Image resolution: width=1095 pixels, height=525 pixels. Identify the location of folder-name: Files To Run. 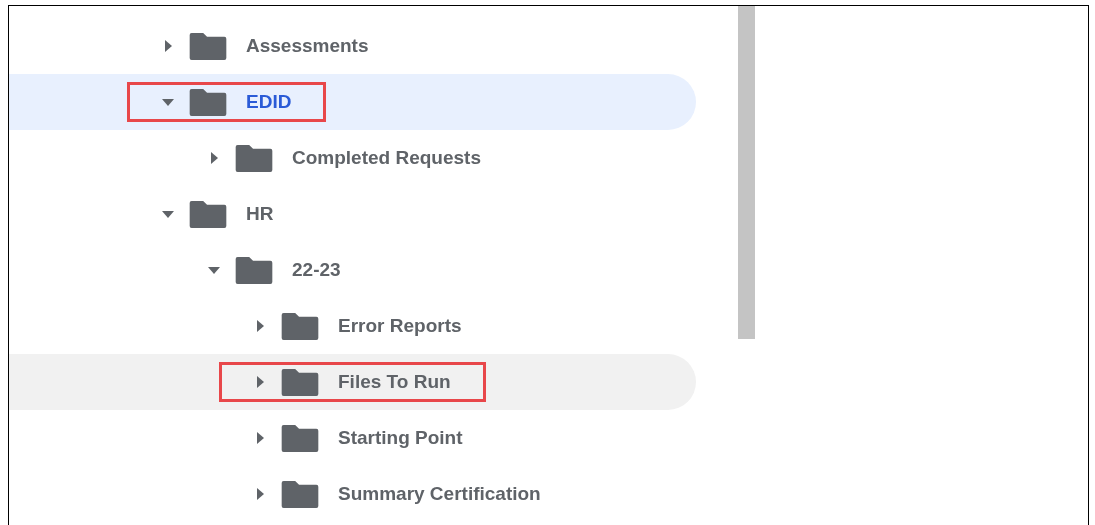
(394, 382).